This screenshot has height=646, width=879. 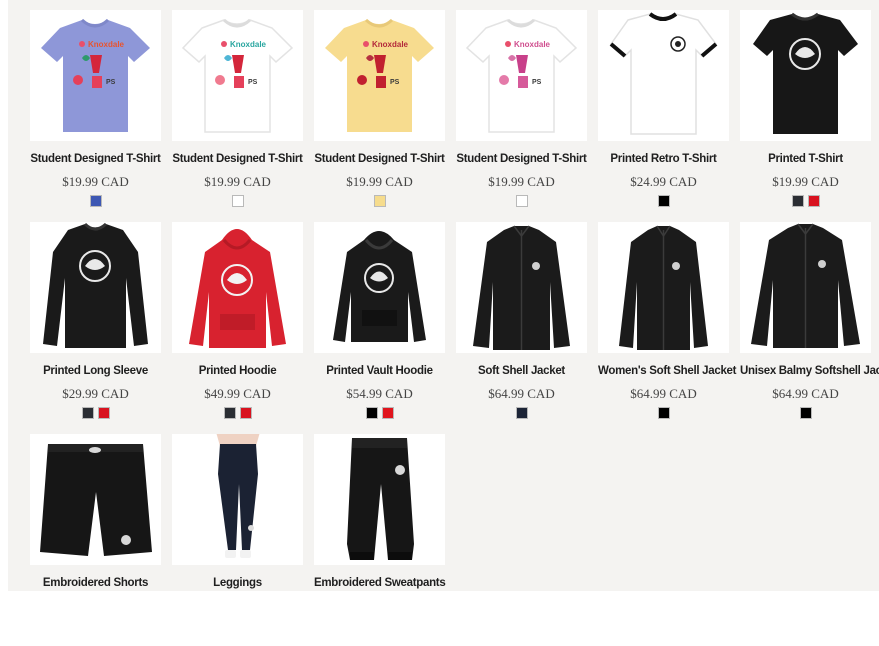 I want to click on leggings-icon, so click(x=238, y=496).